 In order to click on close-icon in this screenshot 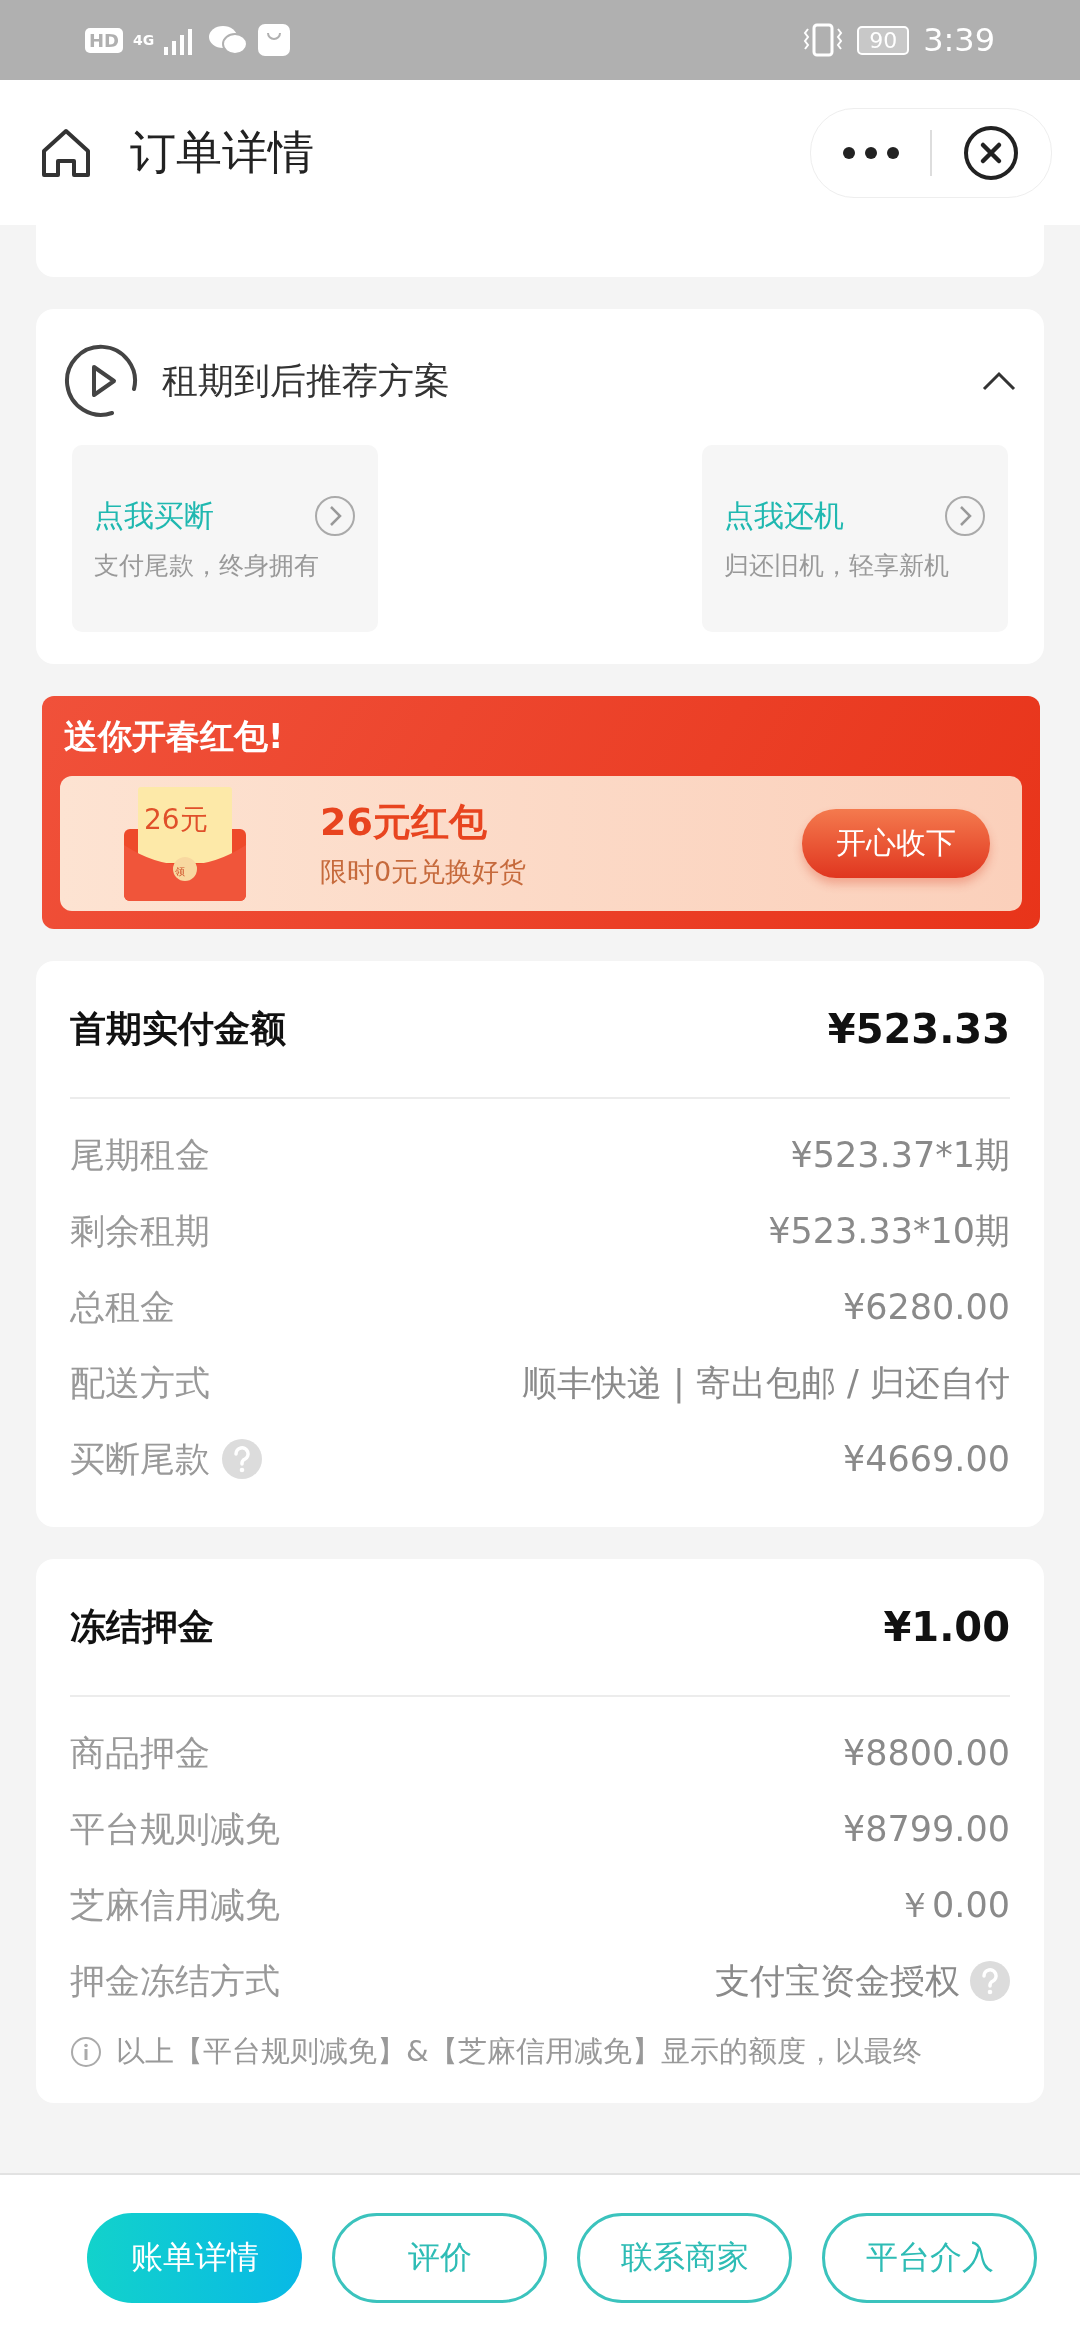, I will do `click(991, 152)`.